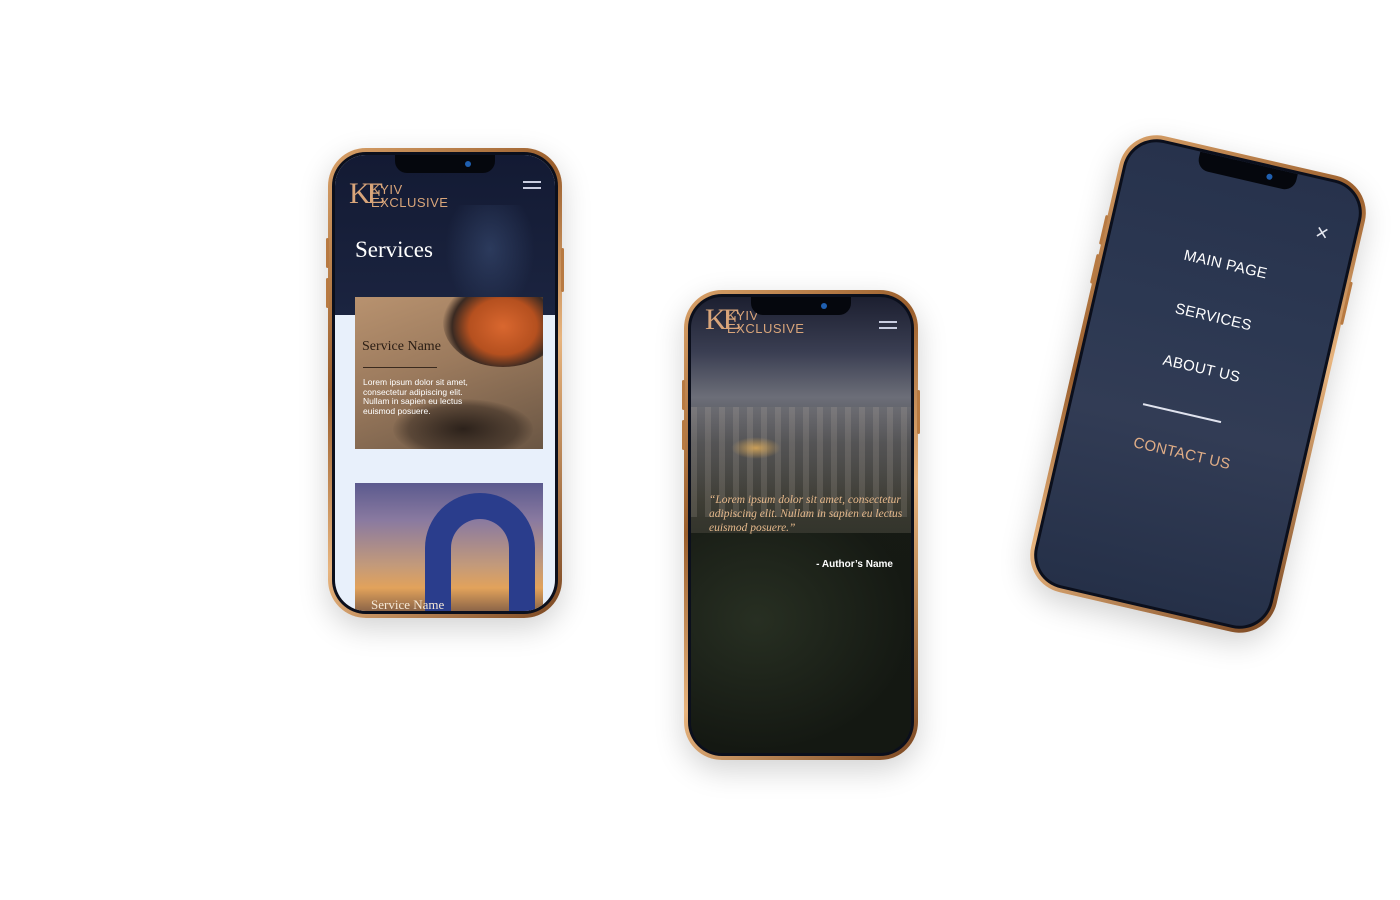 This screenshot has height=900, width=1400. I want to click on phone-menu: × MAIN PAGE SERVICES ABOUT US CONTACT US, so click(1198, 384).